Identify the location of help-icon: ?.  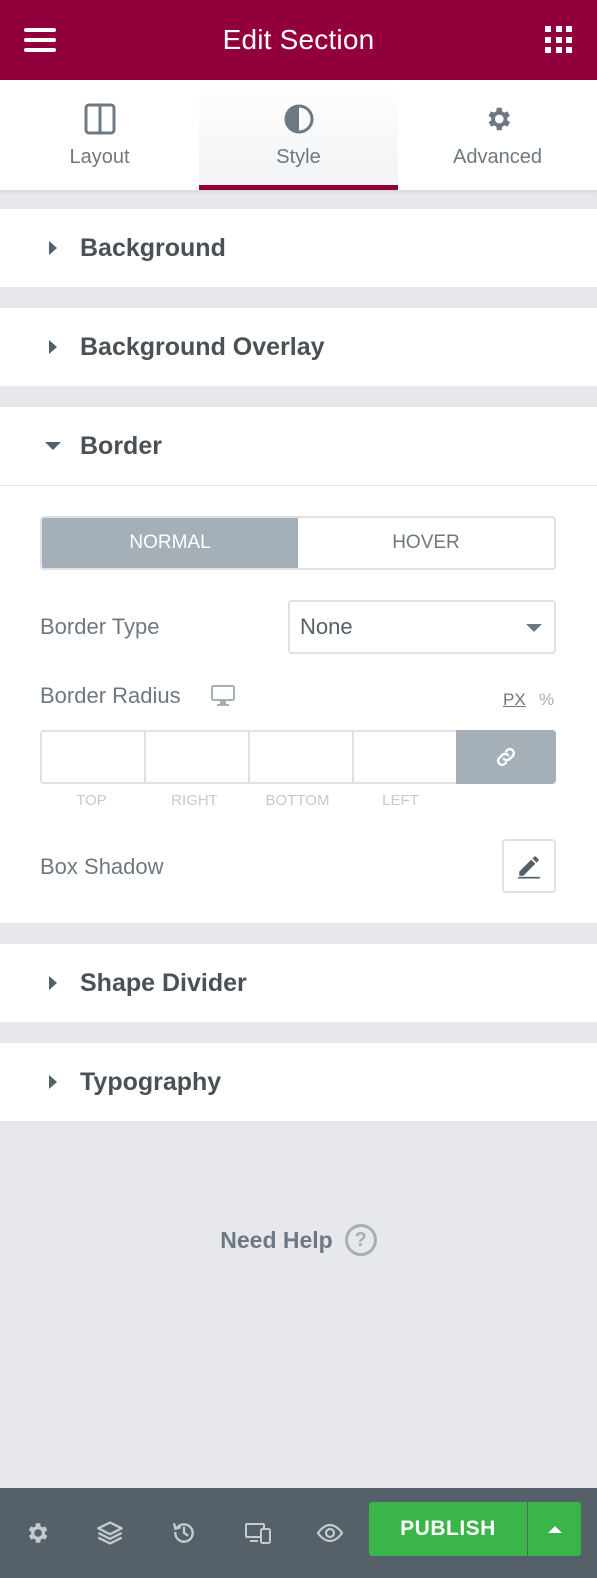
(360, 1240).